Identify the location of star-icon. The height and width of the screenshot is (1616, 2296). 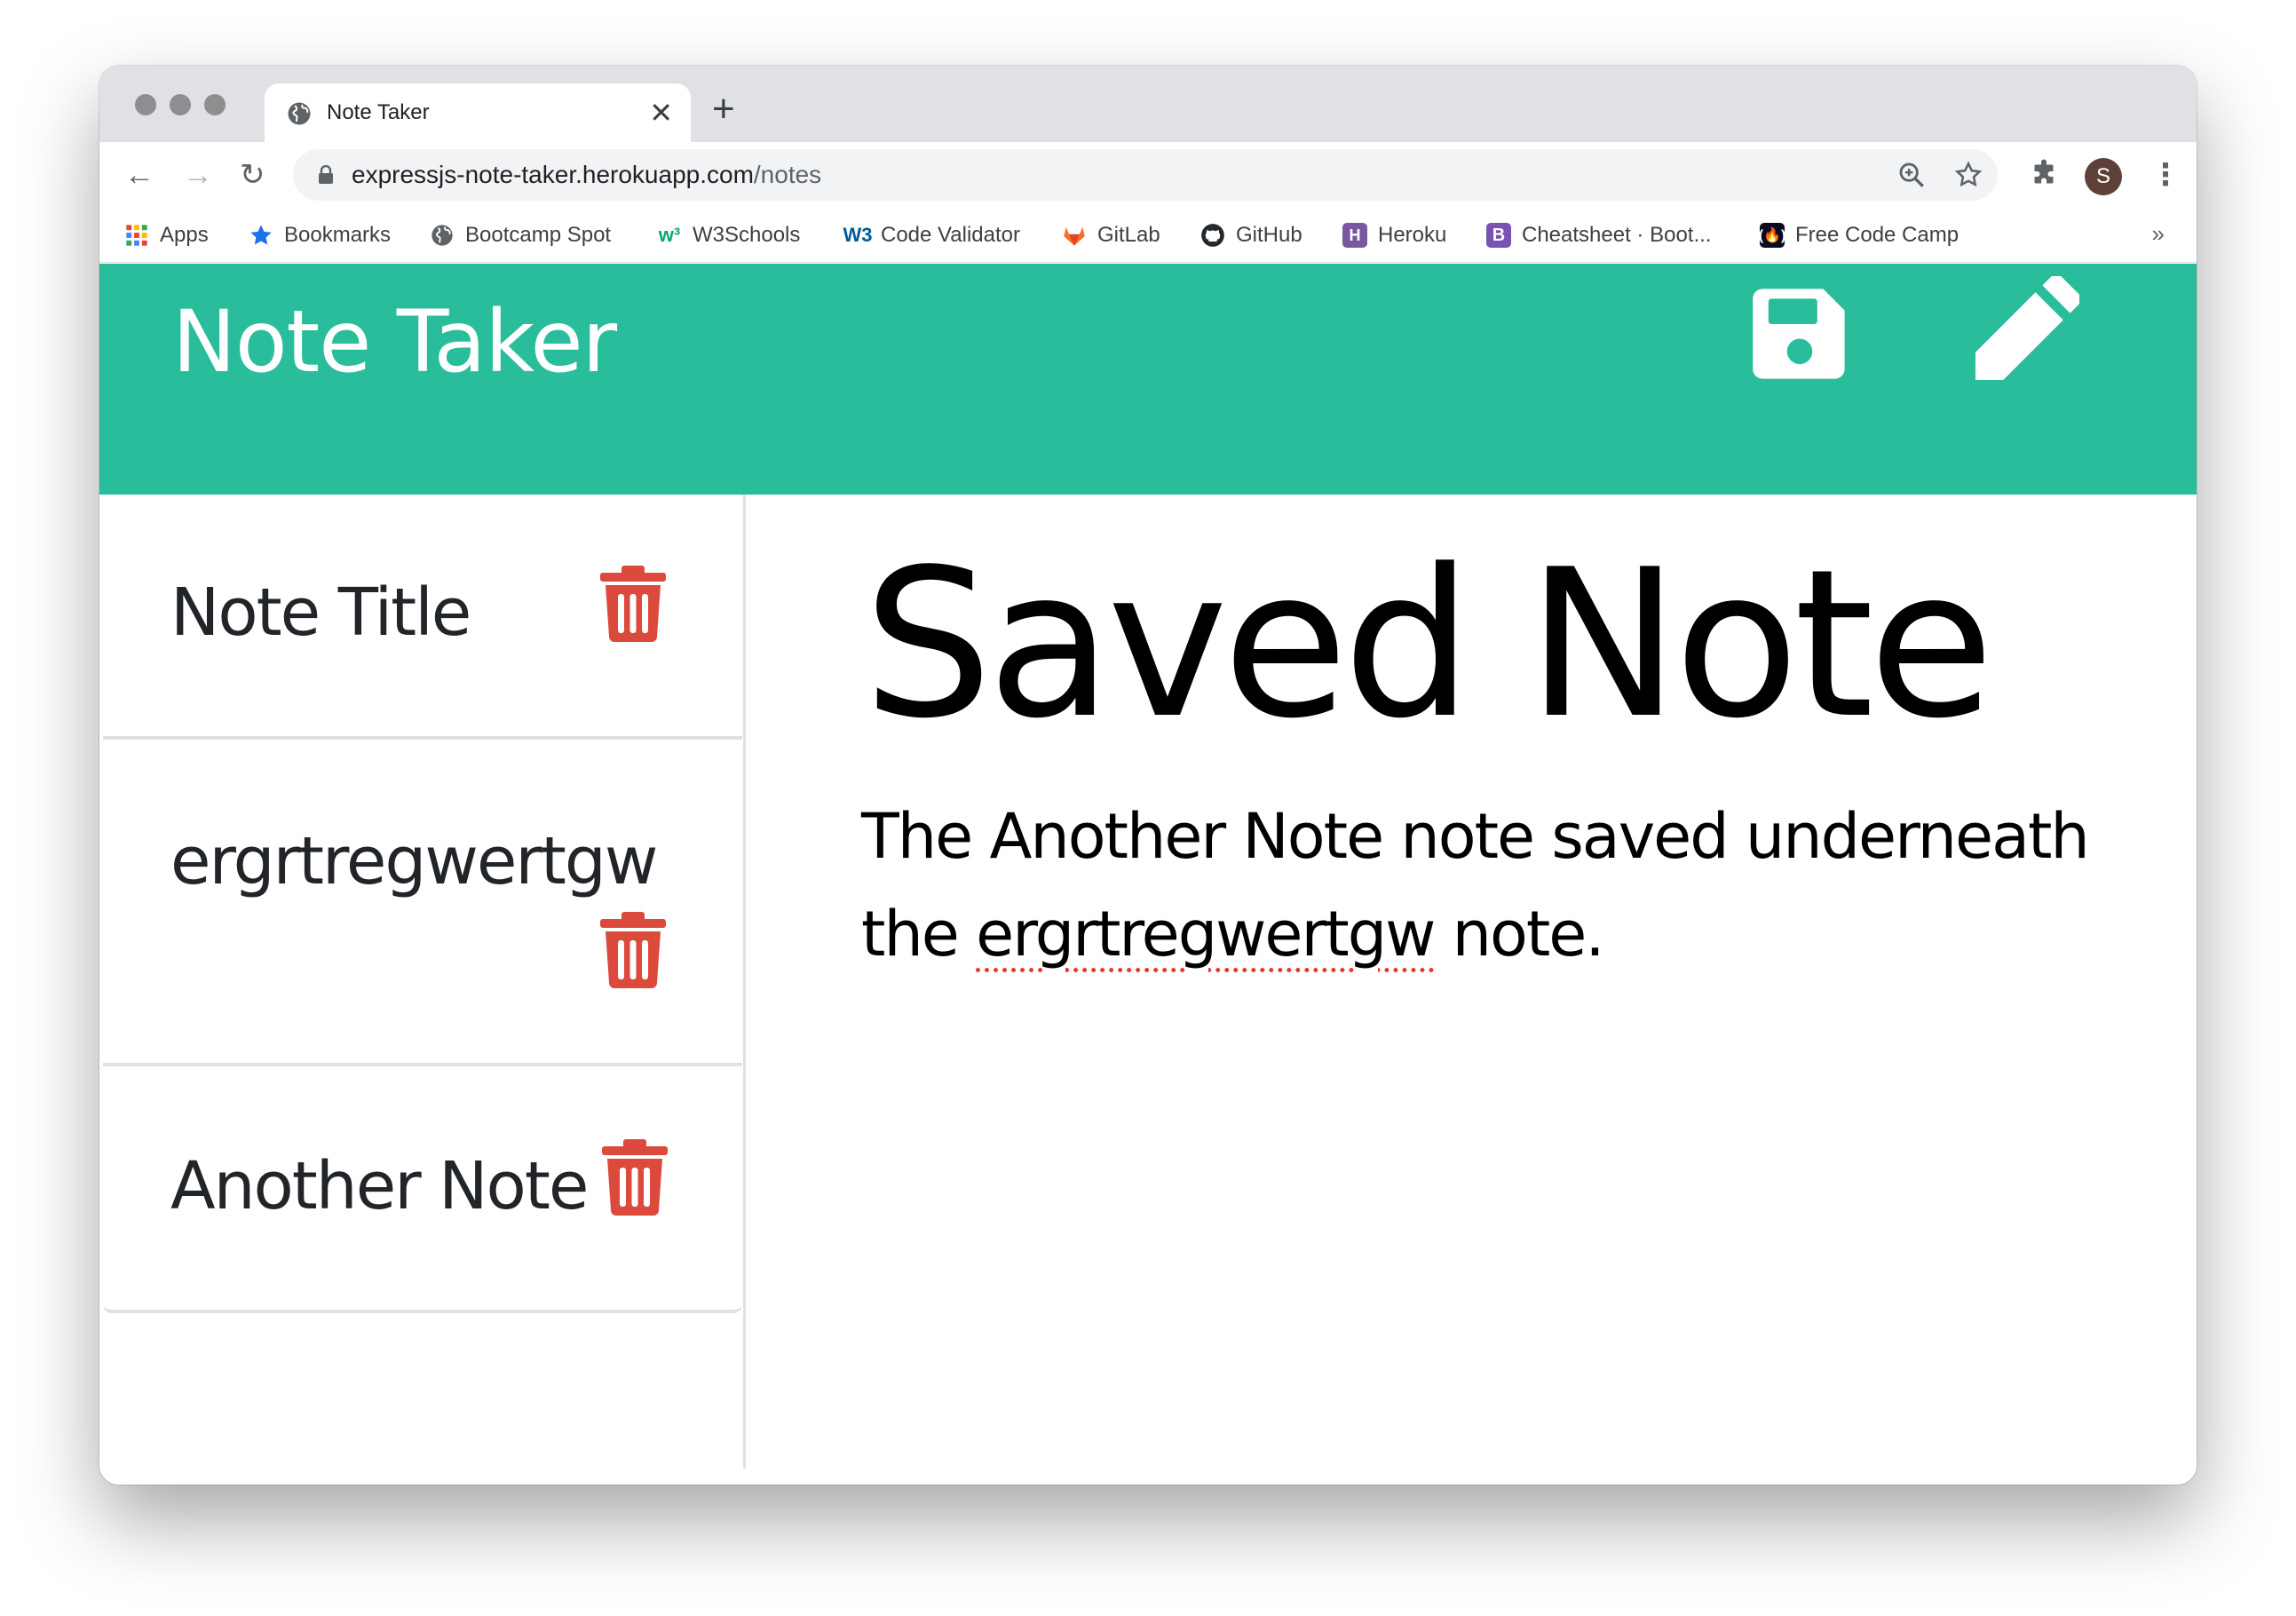
(261, 235).